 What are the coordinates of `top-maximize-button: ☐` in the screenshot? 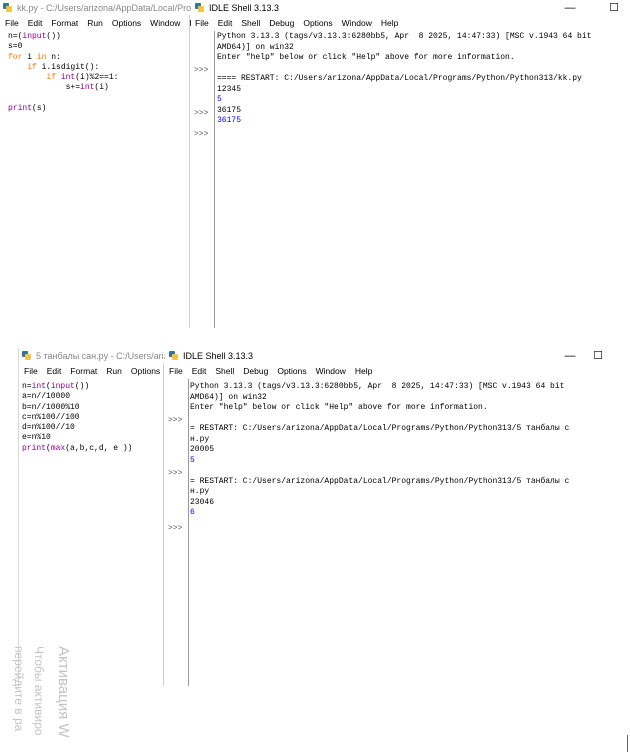 It's located at (614, 7).